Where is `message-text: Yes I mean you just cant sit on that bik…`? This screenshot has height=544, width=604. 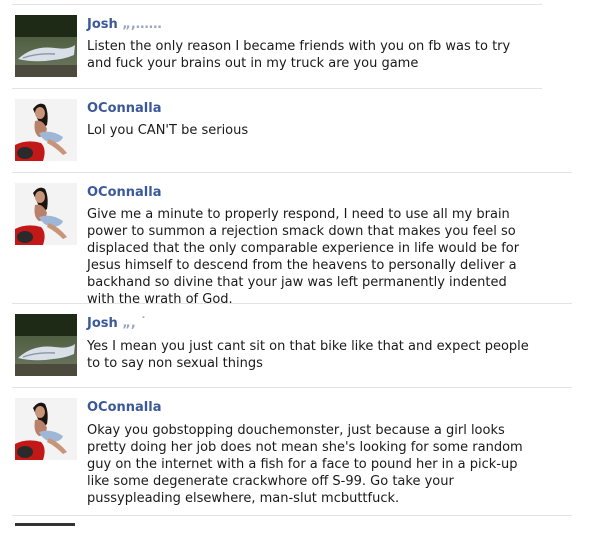 message-text: Yes I mean you just cant sit on that bik… is located at coordinates (308, 355).